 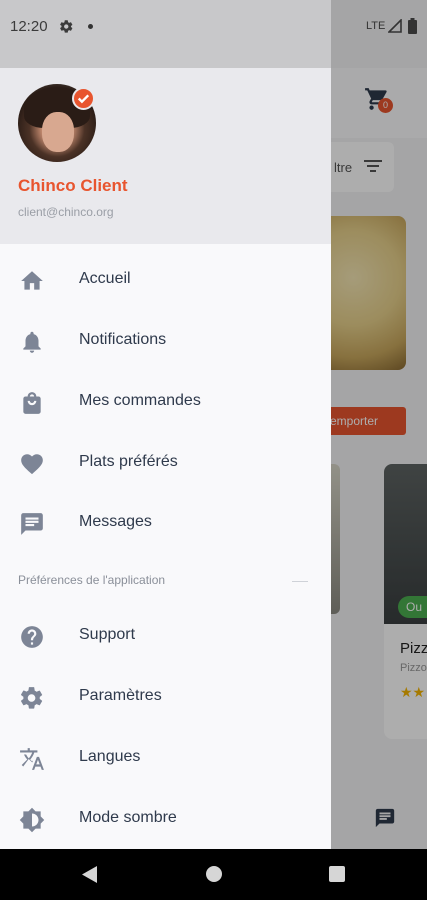 What do you see at coordinates (29, 26) in the screenshot?
I see `status-time: 12:20` at bounding box center [29, 26].